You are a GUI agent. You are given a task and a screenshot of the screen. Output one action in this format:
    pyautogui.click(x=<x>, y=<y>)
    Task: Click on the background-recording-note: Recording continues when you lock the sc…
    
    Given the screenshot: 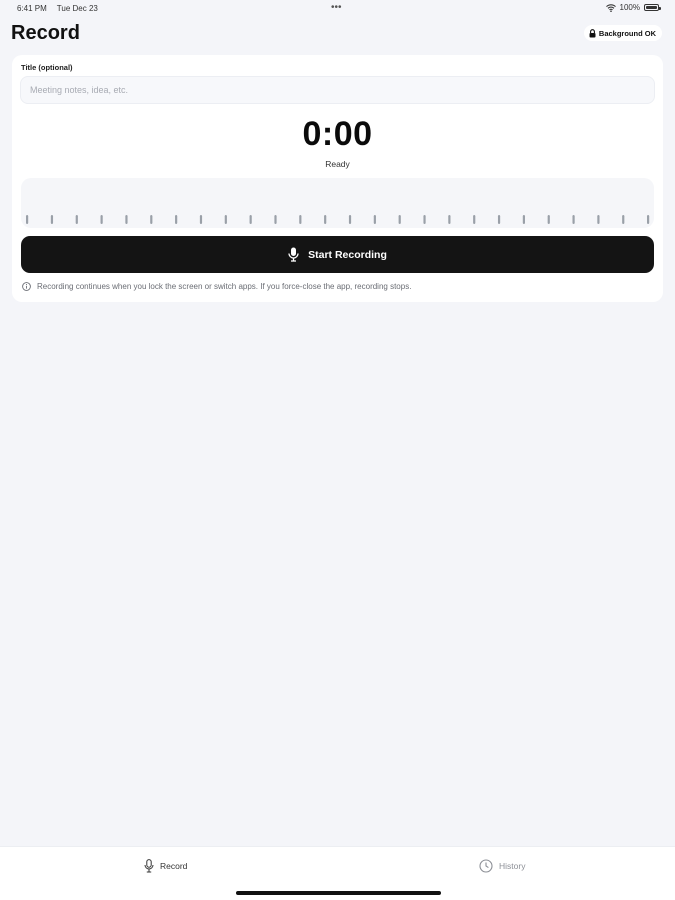 What is the action you would take?
    pyautogui.click(x=216, y=286)
    